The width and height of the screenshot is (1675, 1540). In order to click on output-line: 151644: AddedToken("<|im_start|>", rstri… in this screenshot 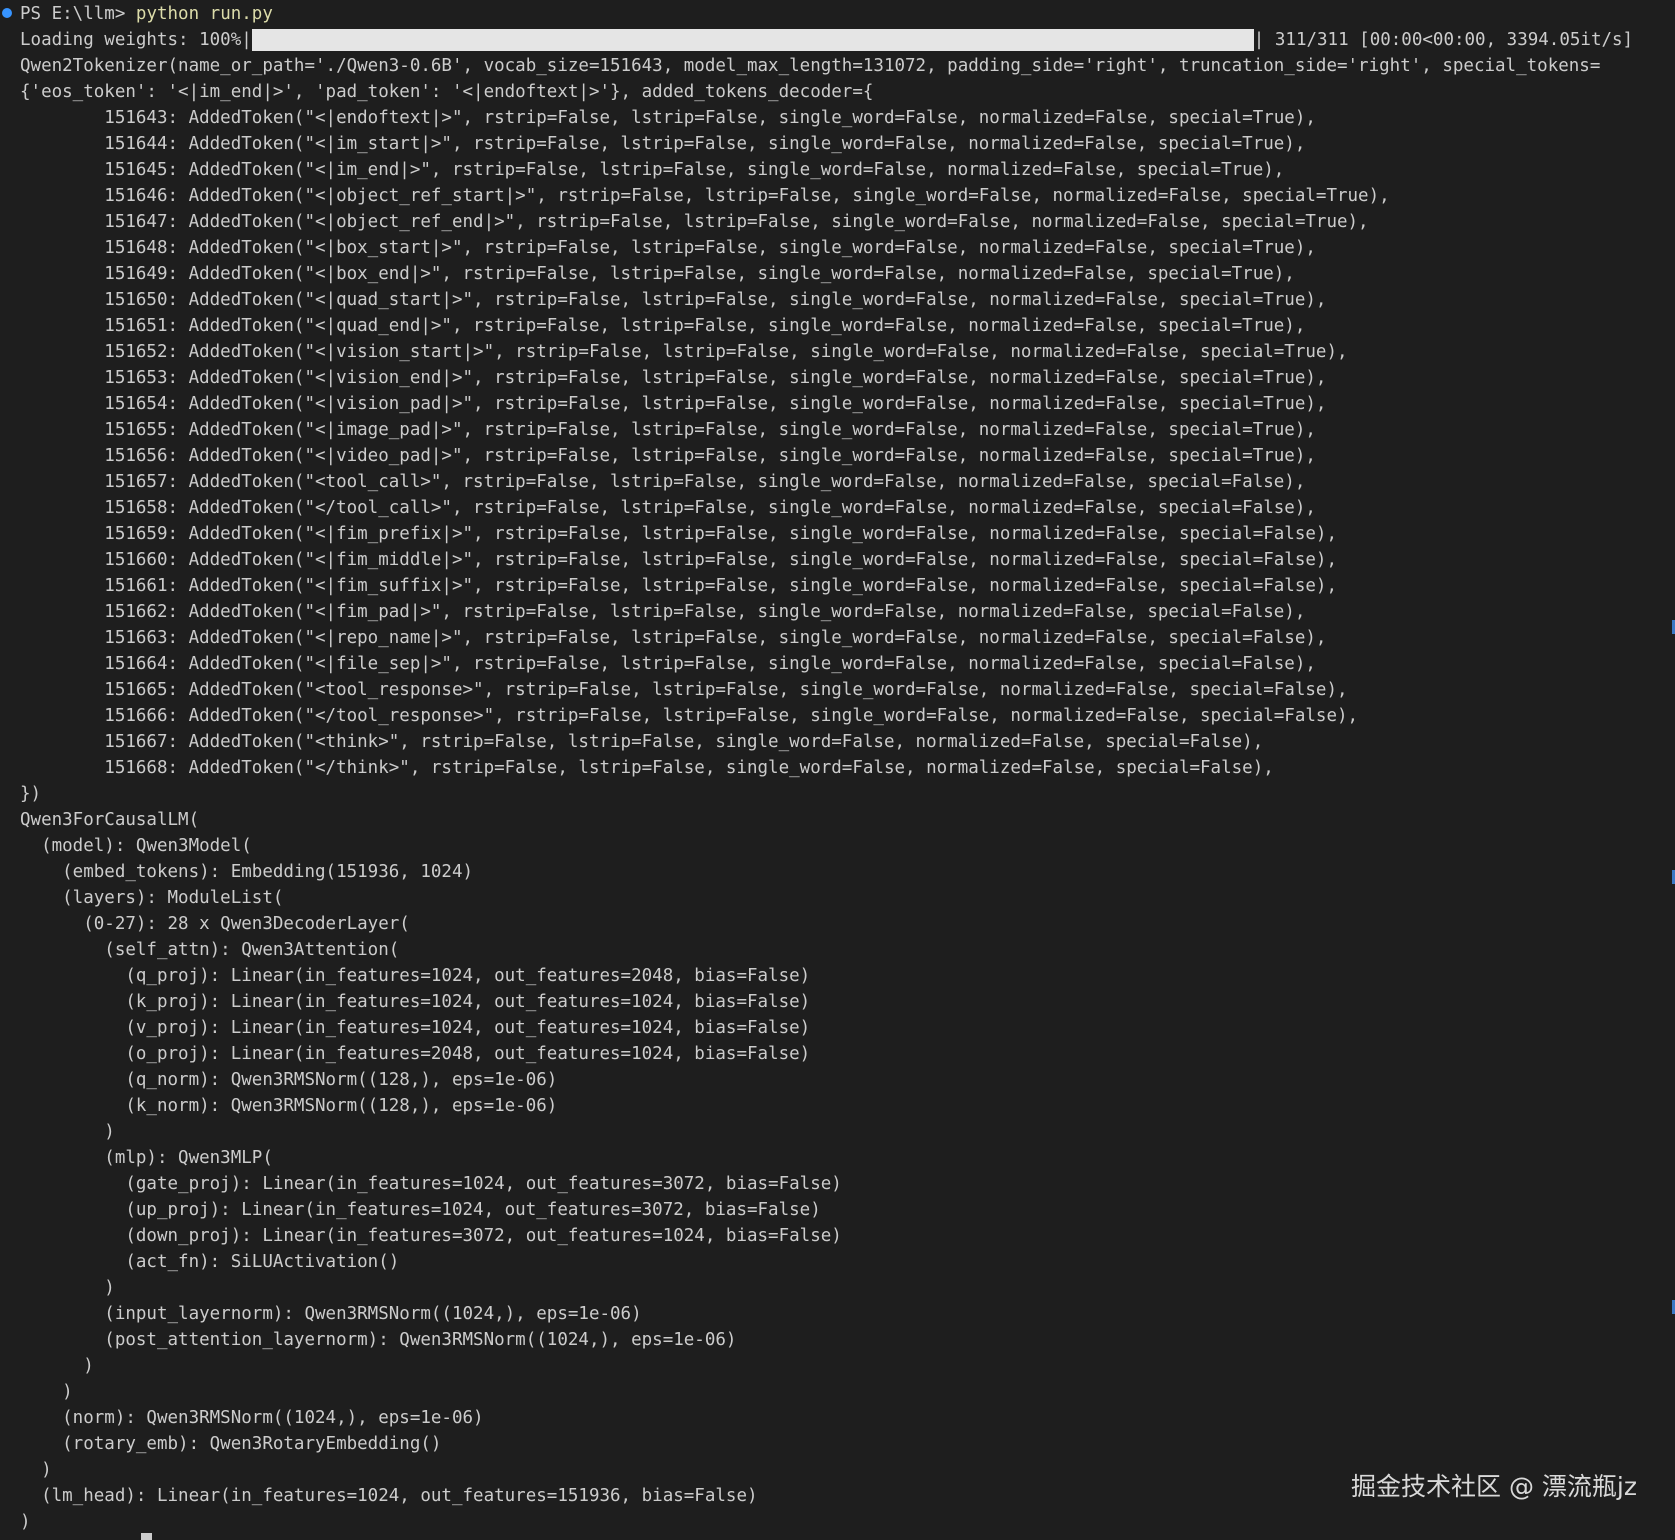, I will do `click(663, 144)`.